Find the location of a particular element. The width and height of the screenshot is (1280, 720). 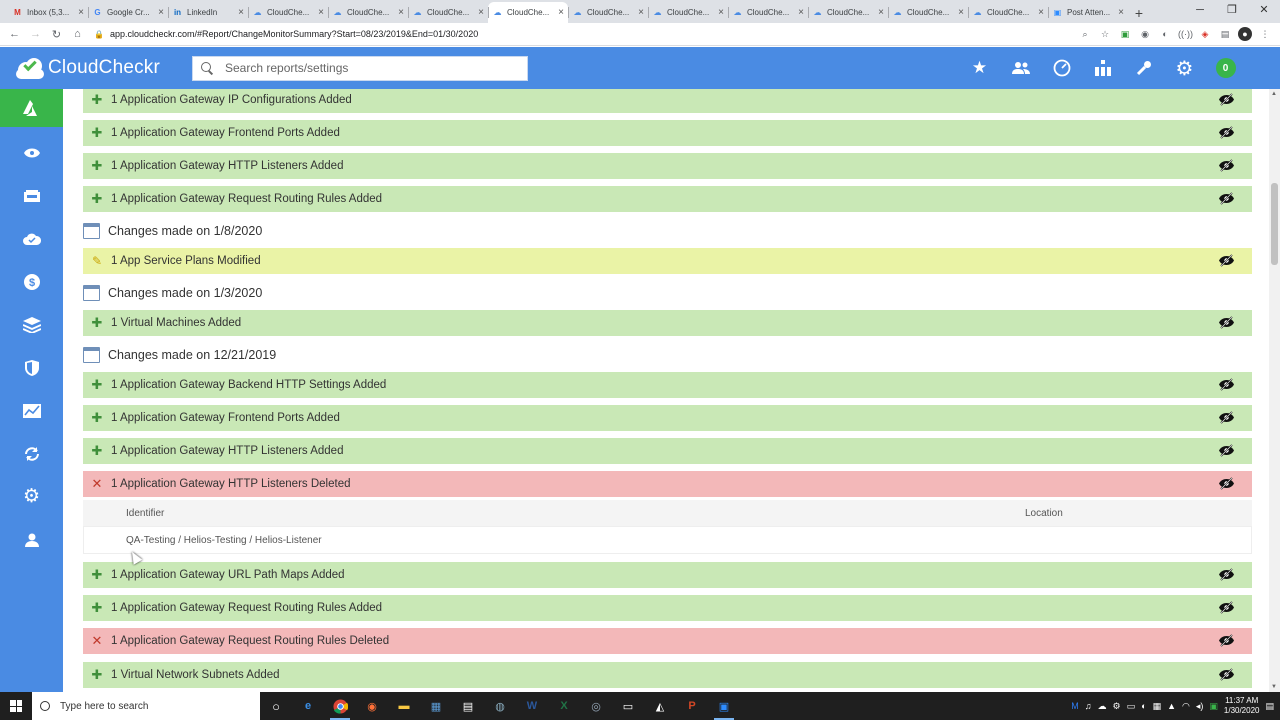

extension-icon: ◐ is located at coordinates (1165, 34).